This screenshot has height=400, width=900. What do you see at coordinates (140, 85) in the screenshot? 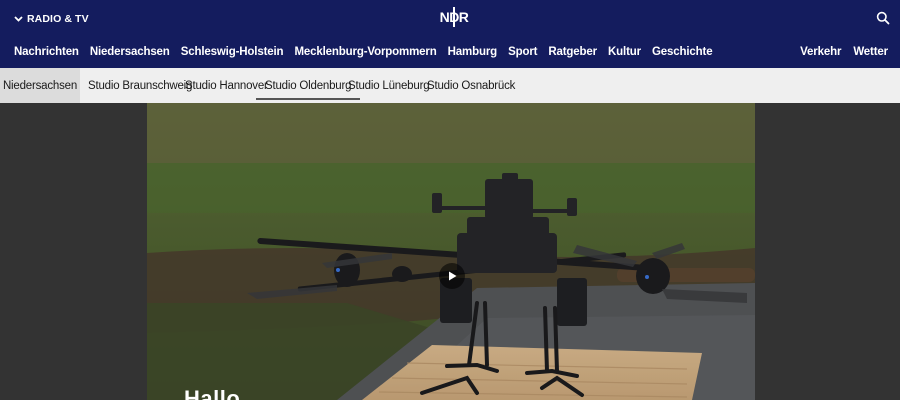
I see `subnav-item-studio-braunschweig: Studio Braunschweig` at bounding box center [140, 85].